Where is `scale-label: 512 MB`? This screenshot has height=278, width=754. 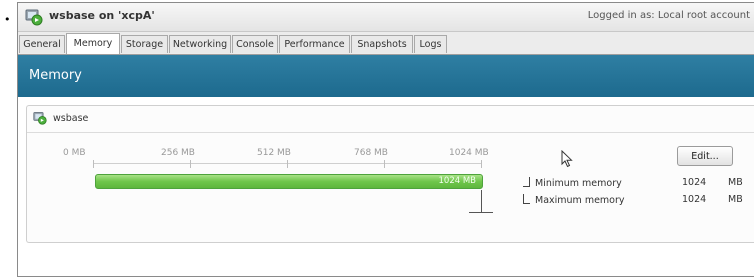
scale-label: 512 MB is located at coordinates (274, 153).